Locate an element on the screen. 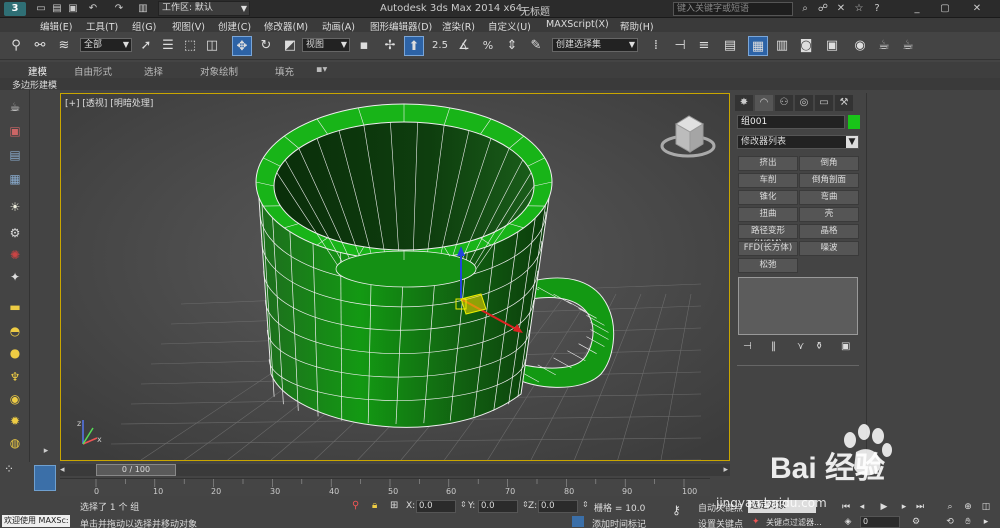 This screenshot has width=1000, height=528. modifier-button-bend: 弯曲 is located at coordinates (829, 197).